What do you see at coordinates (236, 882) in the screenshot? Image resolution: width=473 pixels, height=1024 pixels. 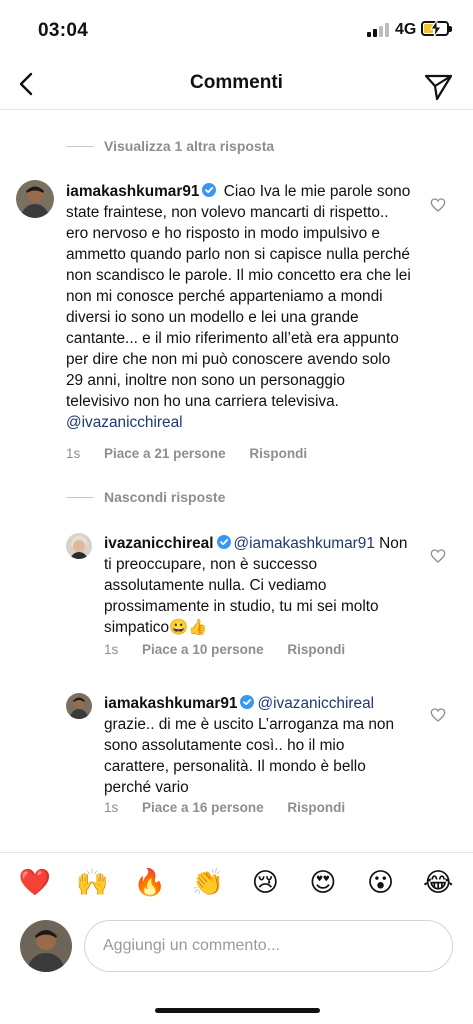 I see `emoji-quick-bar: ❤️ 🙌 🔥 👏 😢 😍 😮 😂` at bounding box center [236, 882].